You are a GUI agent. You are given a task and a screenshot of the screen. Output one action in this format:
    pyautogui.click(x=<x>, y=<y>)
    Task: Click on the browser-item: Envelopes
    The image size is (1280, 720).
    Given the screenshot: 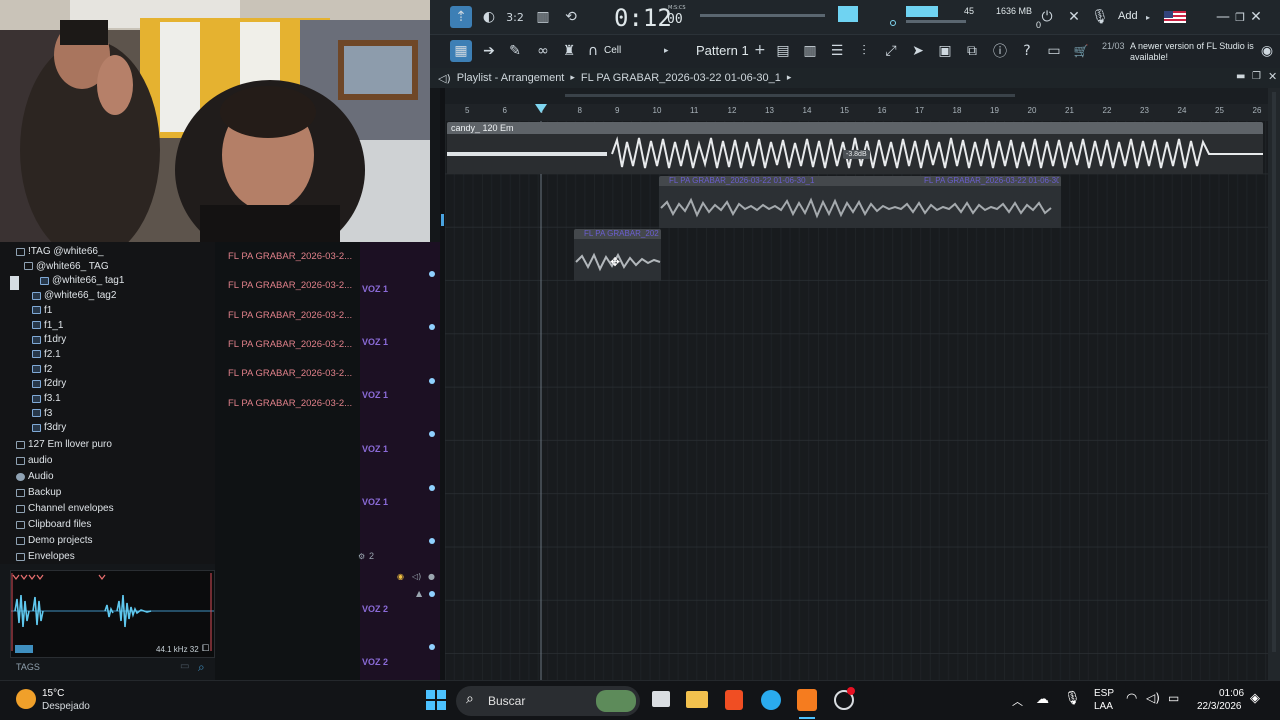 What is the action you would take?
    pyautogui.click(x=45, y=556)
    